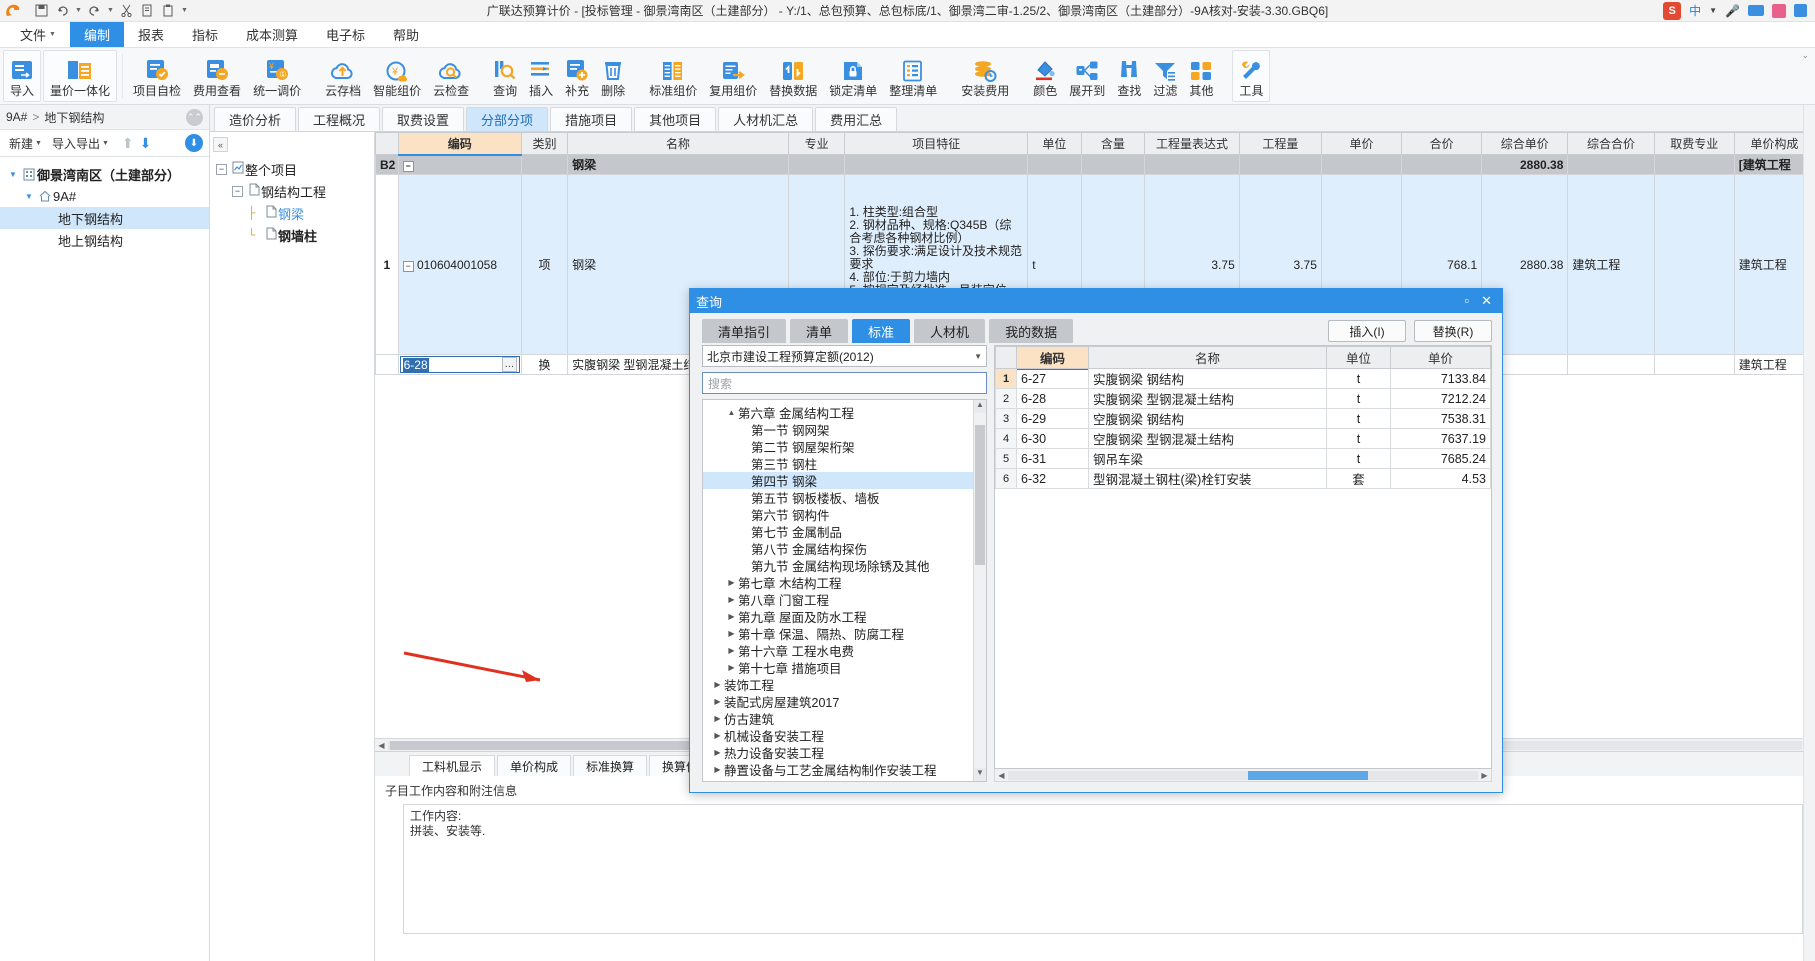 Image resolution: width=1815 pixels, height=961 pixels. I want to click on cell-category, so click(544, 164).